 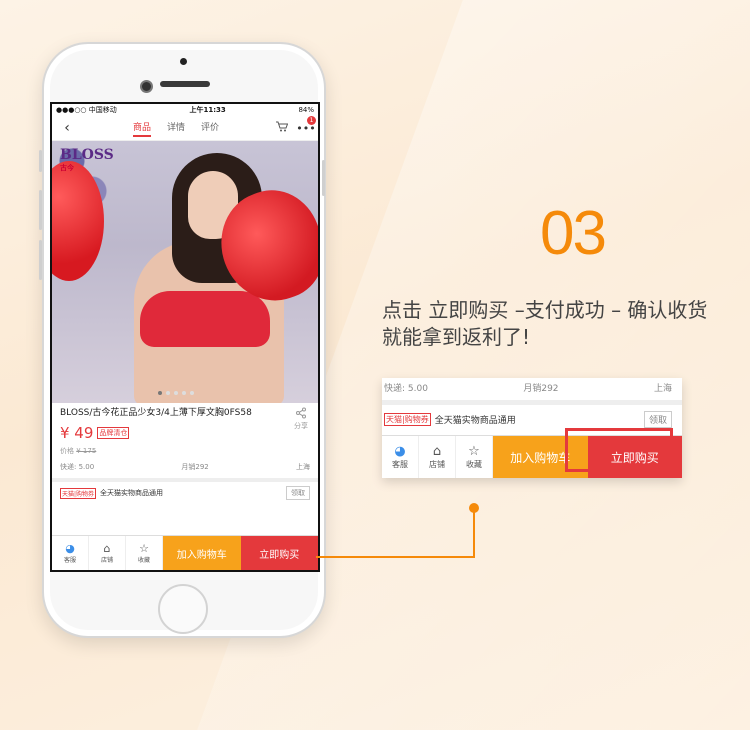 What do you see at coordinates (282, 128) in the screenshot?
I see `cart-icon` at bounding box center [282, 128].